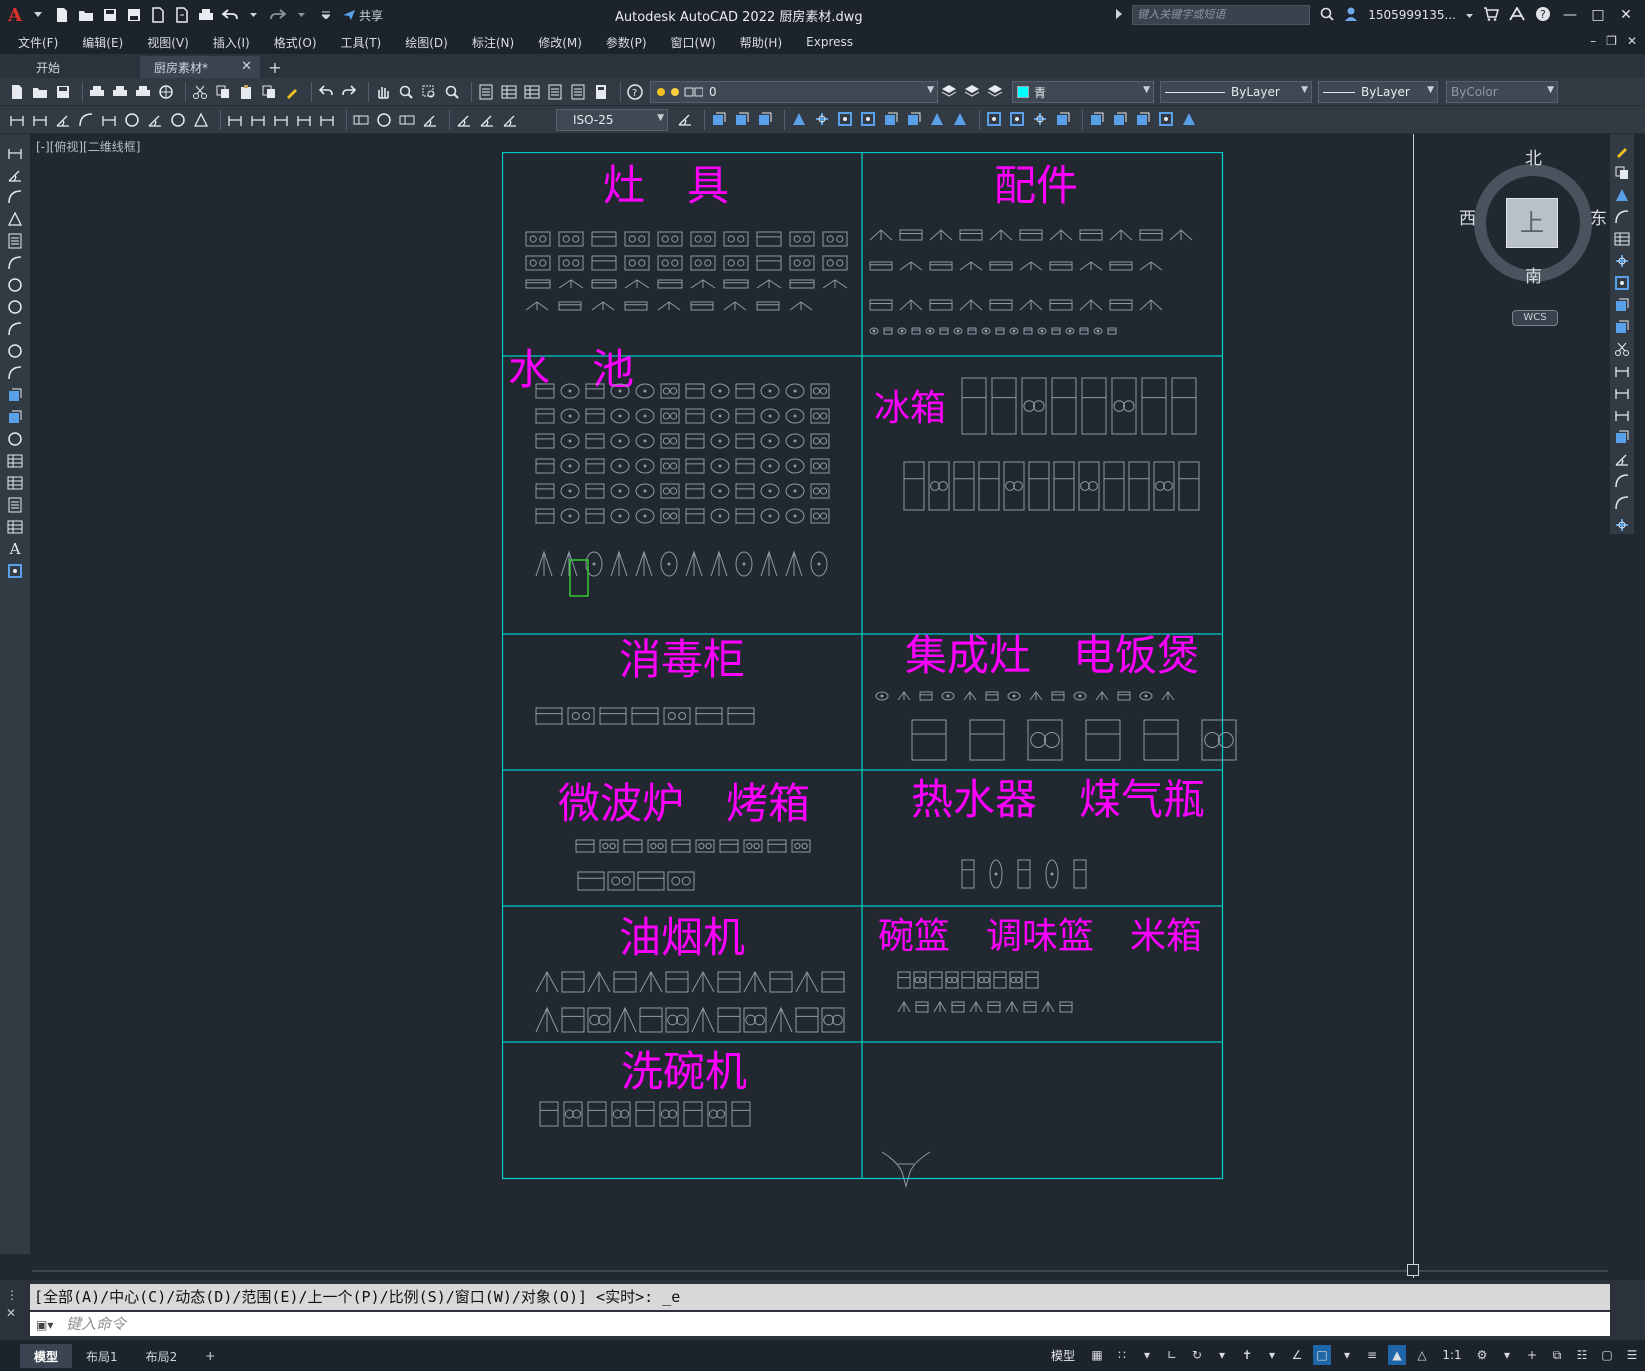 The width and height of the screenshot is (1645, 1371). Describe the element at coordinates (134, 15) in the screenshot. I see `save-as-icon` at that location.